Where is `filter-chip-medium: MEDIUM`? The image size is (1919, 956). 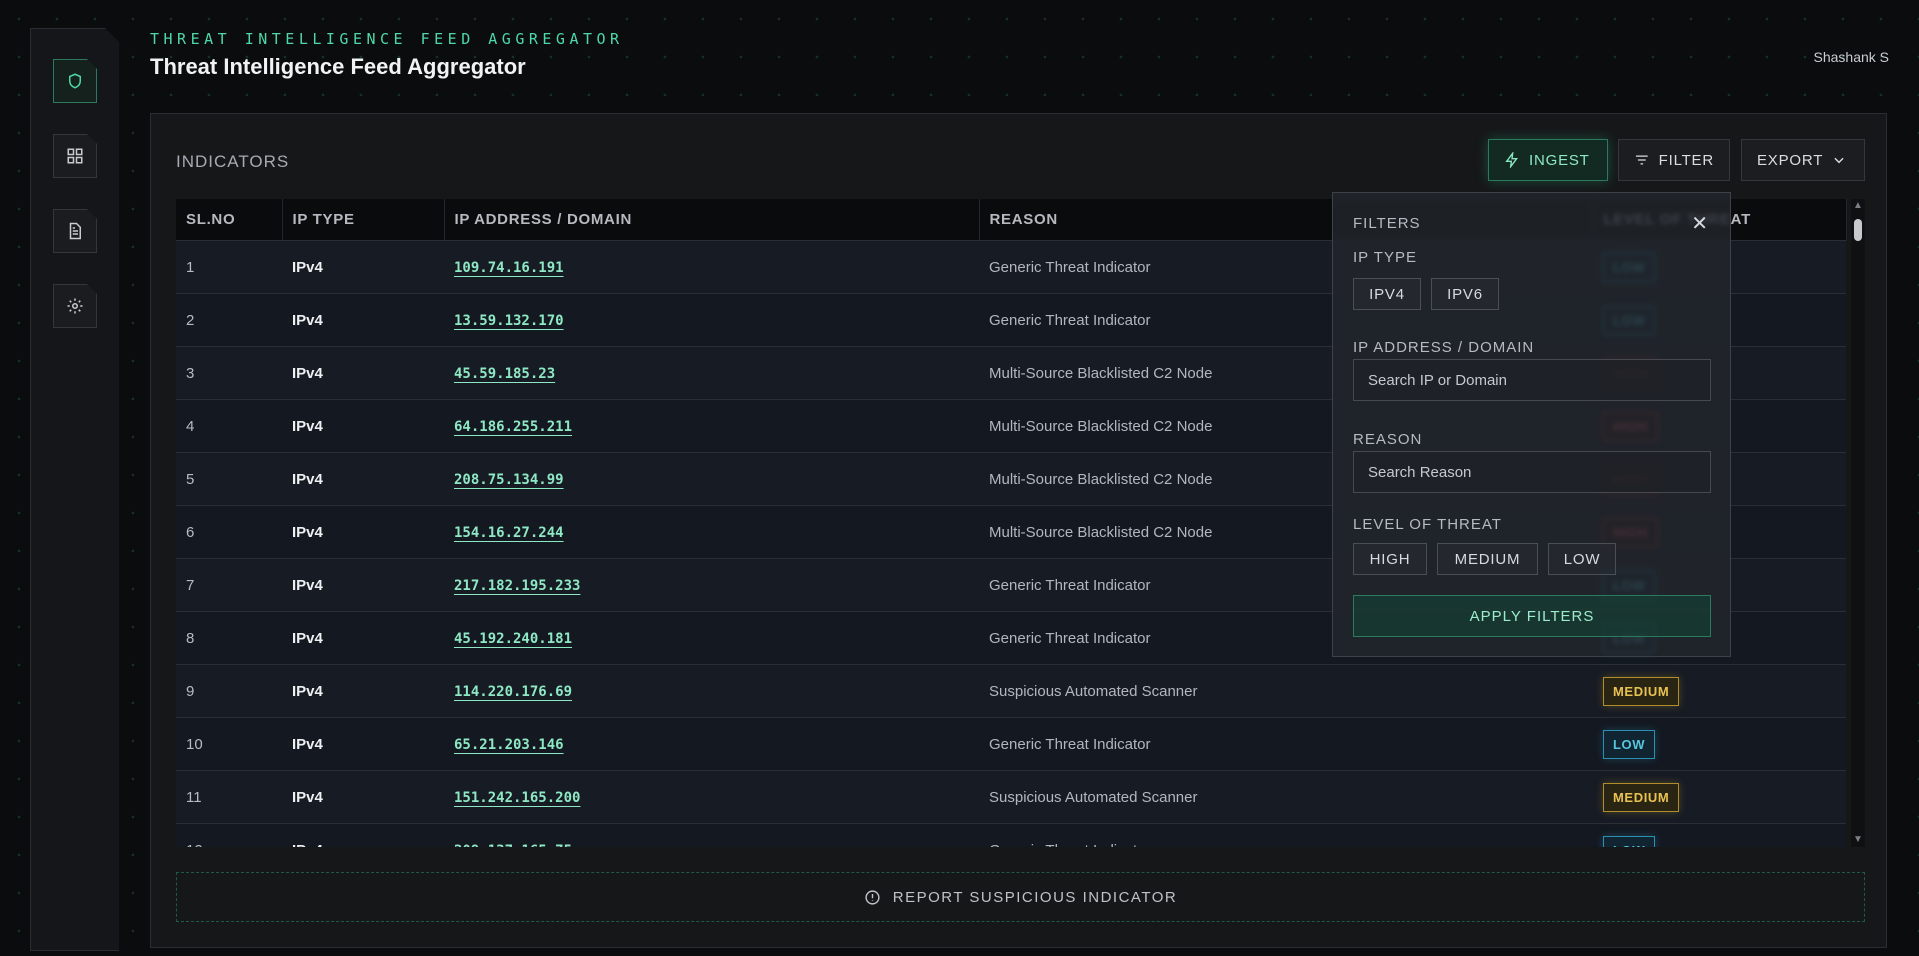 filter-chip-medium: MEDIUM is located at coordinates (1487, 559).